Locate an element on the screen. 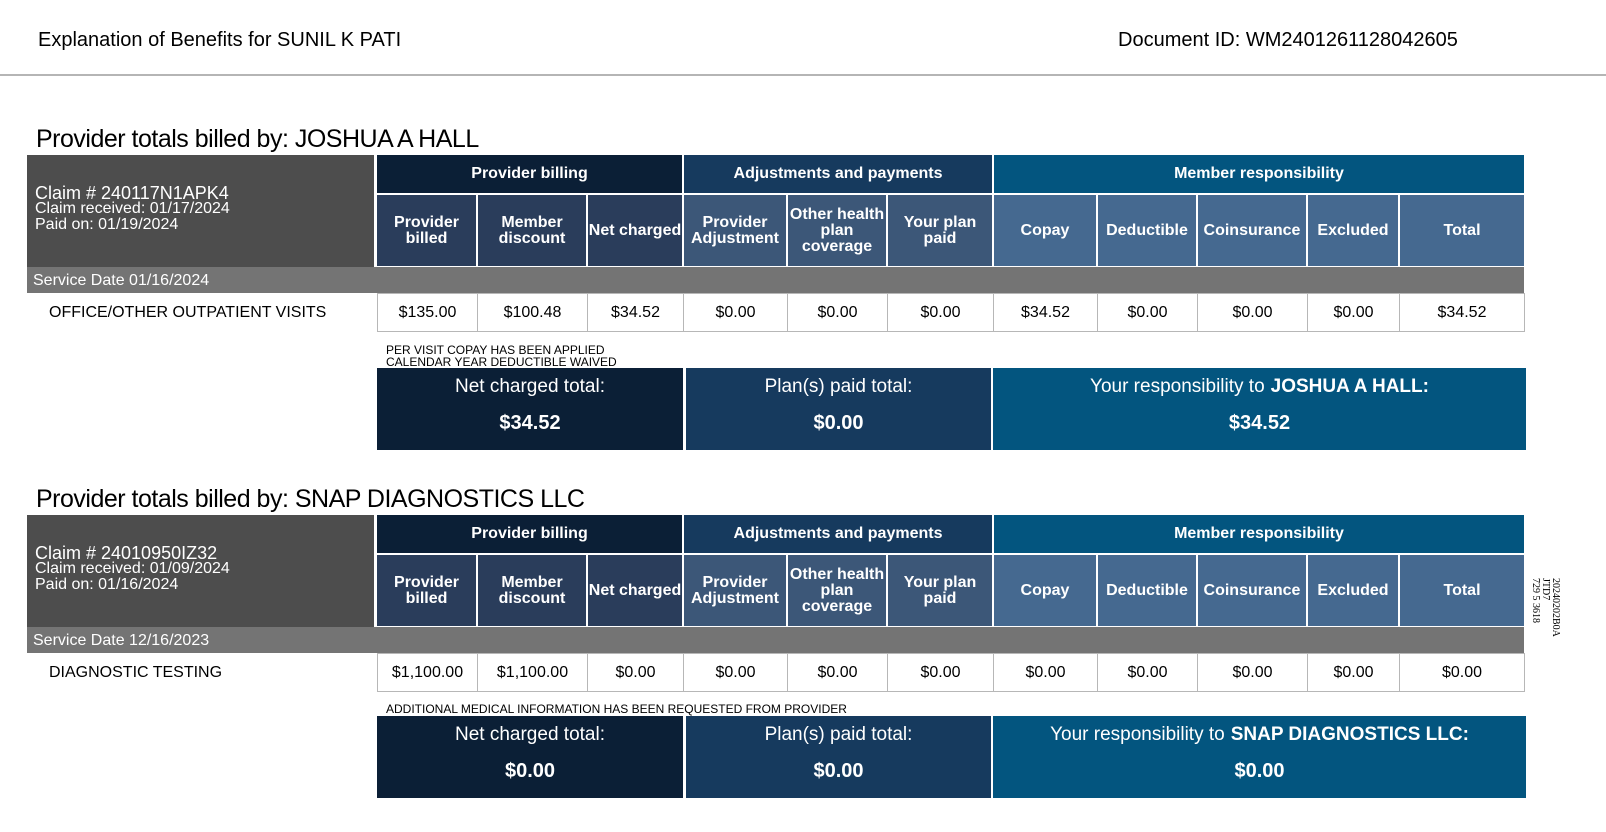 Image resolution: width=1606 pixels, height=832 pixels. cell-total: $34.52 is located at coordinates (1462, 312).